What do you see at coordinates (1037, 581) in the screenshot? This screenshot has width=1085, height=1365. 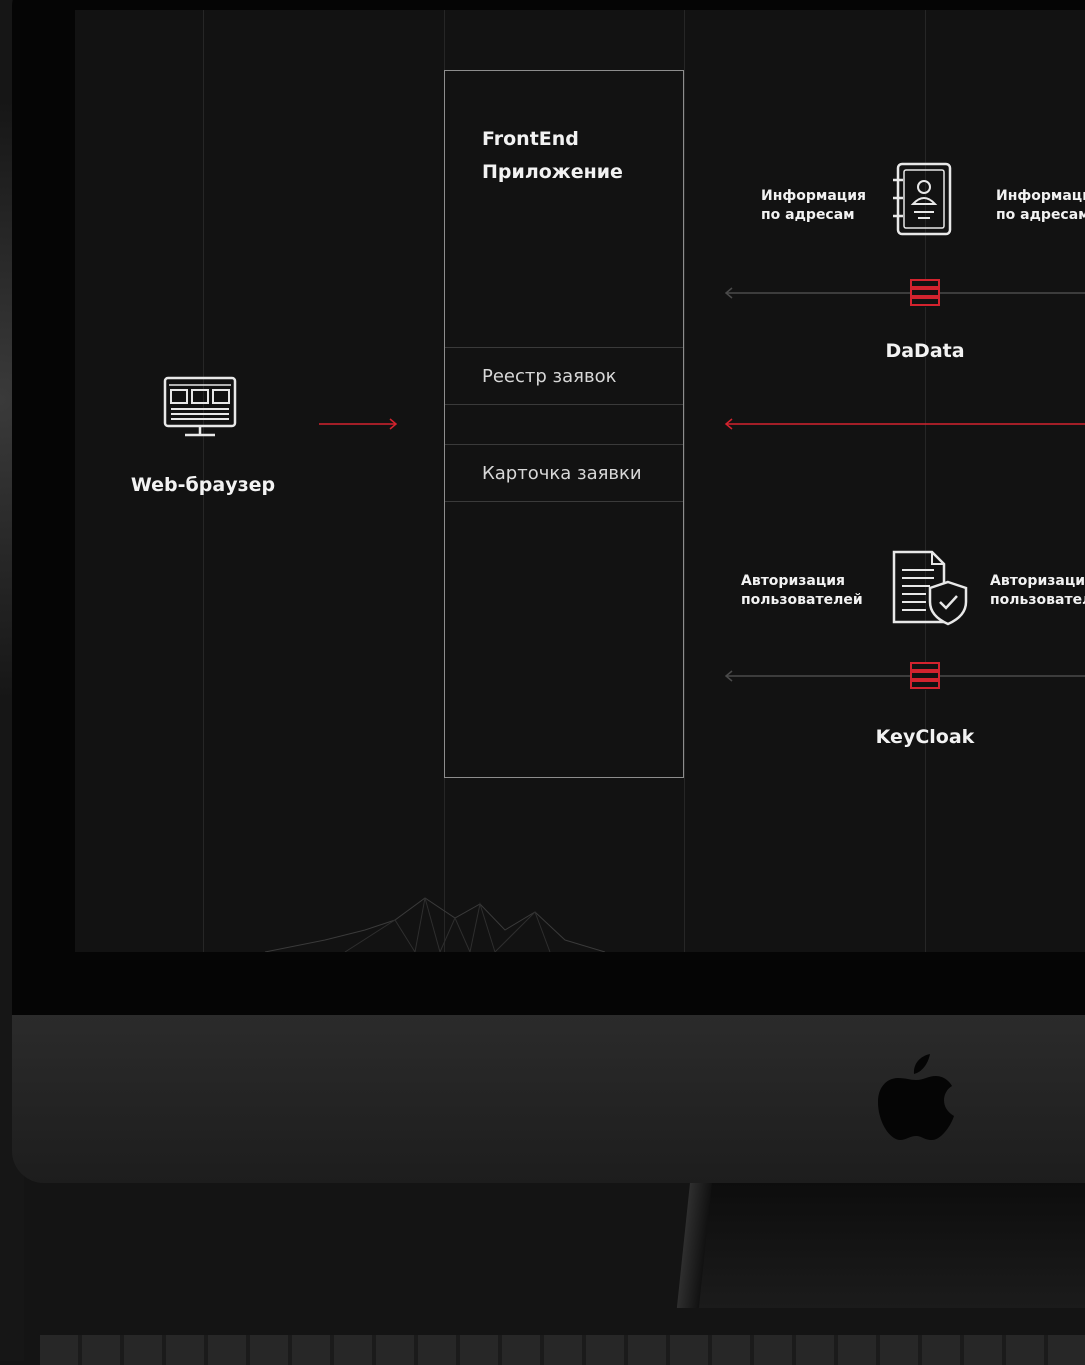 I see `keycloak-note-right-line1: Авторизация` at bounding box center [1037, 581].